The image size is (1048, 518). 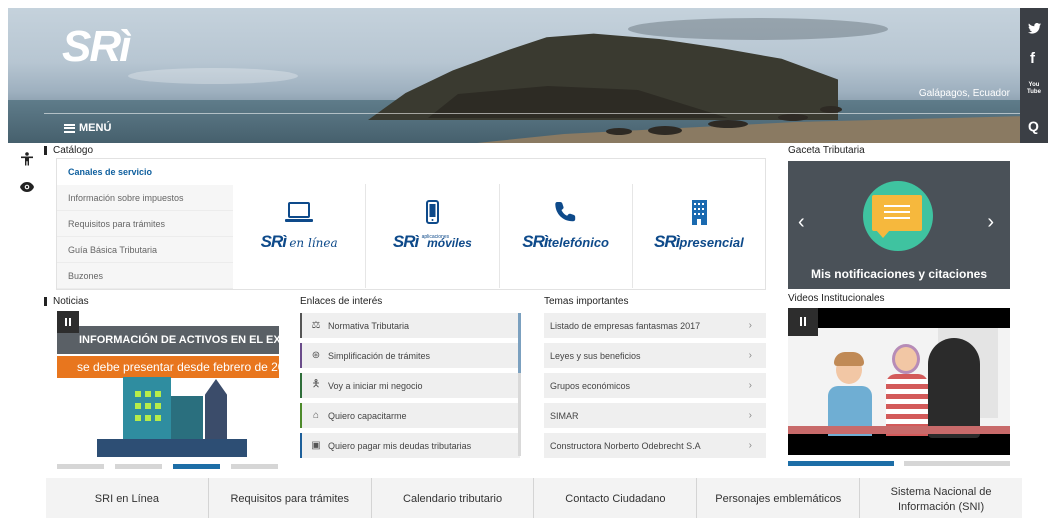 I want to click on scale-icon: ⚖, so click(x=316, y=325).